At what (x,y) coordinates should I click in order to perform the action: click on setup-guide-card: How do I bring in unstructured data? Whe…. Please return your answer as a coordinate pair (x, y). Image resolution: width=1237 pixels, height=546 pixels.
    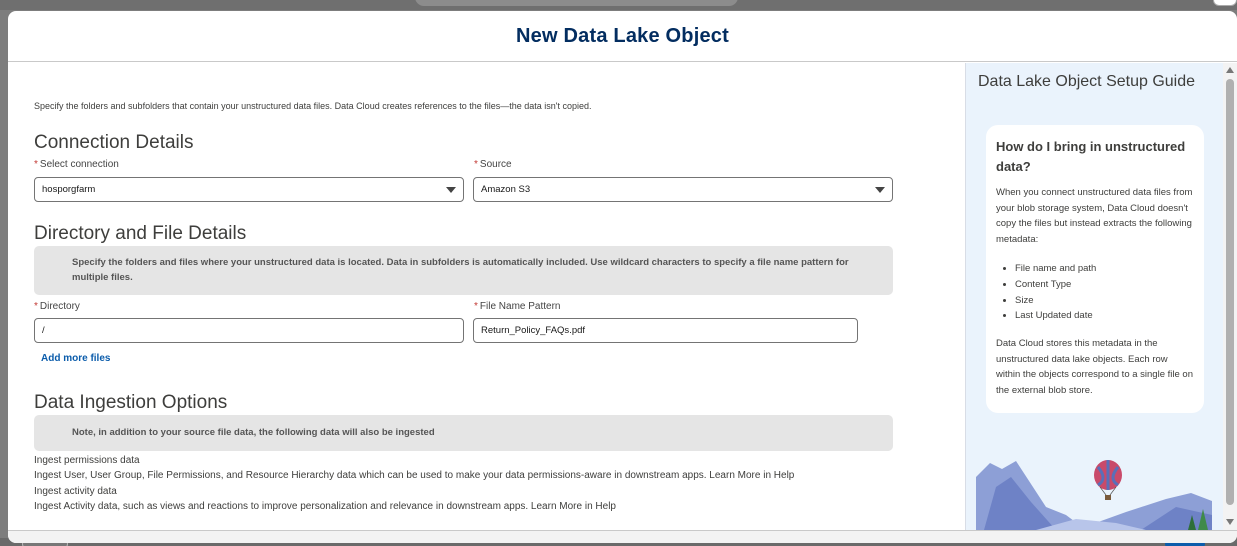
    Looking at the image, I should click on (1095, 269).